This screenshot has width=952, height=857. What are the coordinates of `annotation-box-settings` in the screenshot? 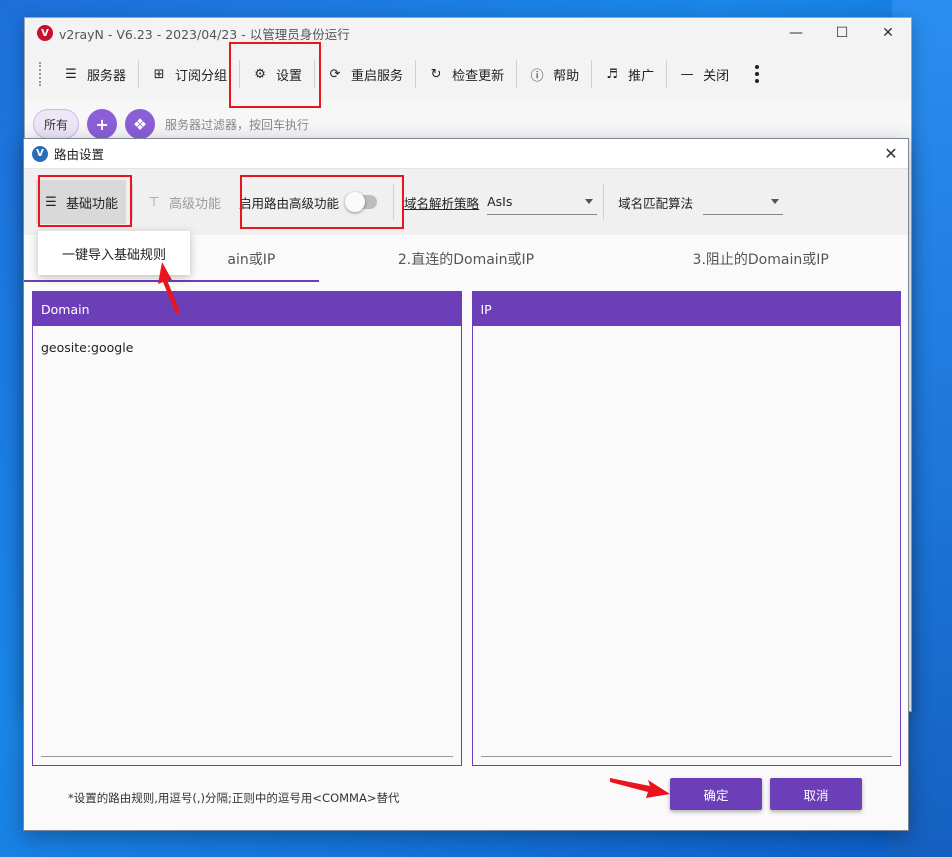 It's located at (275, 75).